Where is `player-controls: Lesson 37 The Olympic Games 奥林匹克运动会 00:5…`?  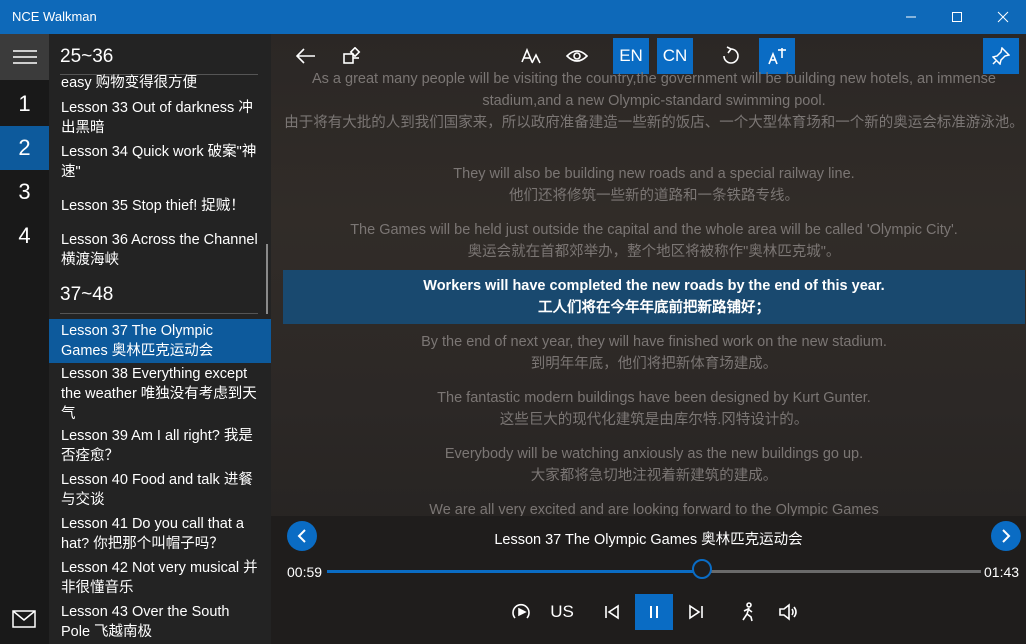
player-controls: Lesson 37 The Olympic Games 奥林匹克运动会 00:5… is located at coordinates (648, 580).